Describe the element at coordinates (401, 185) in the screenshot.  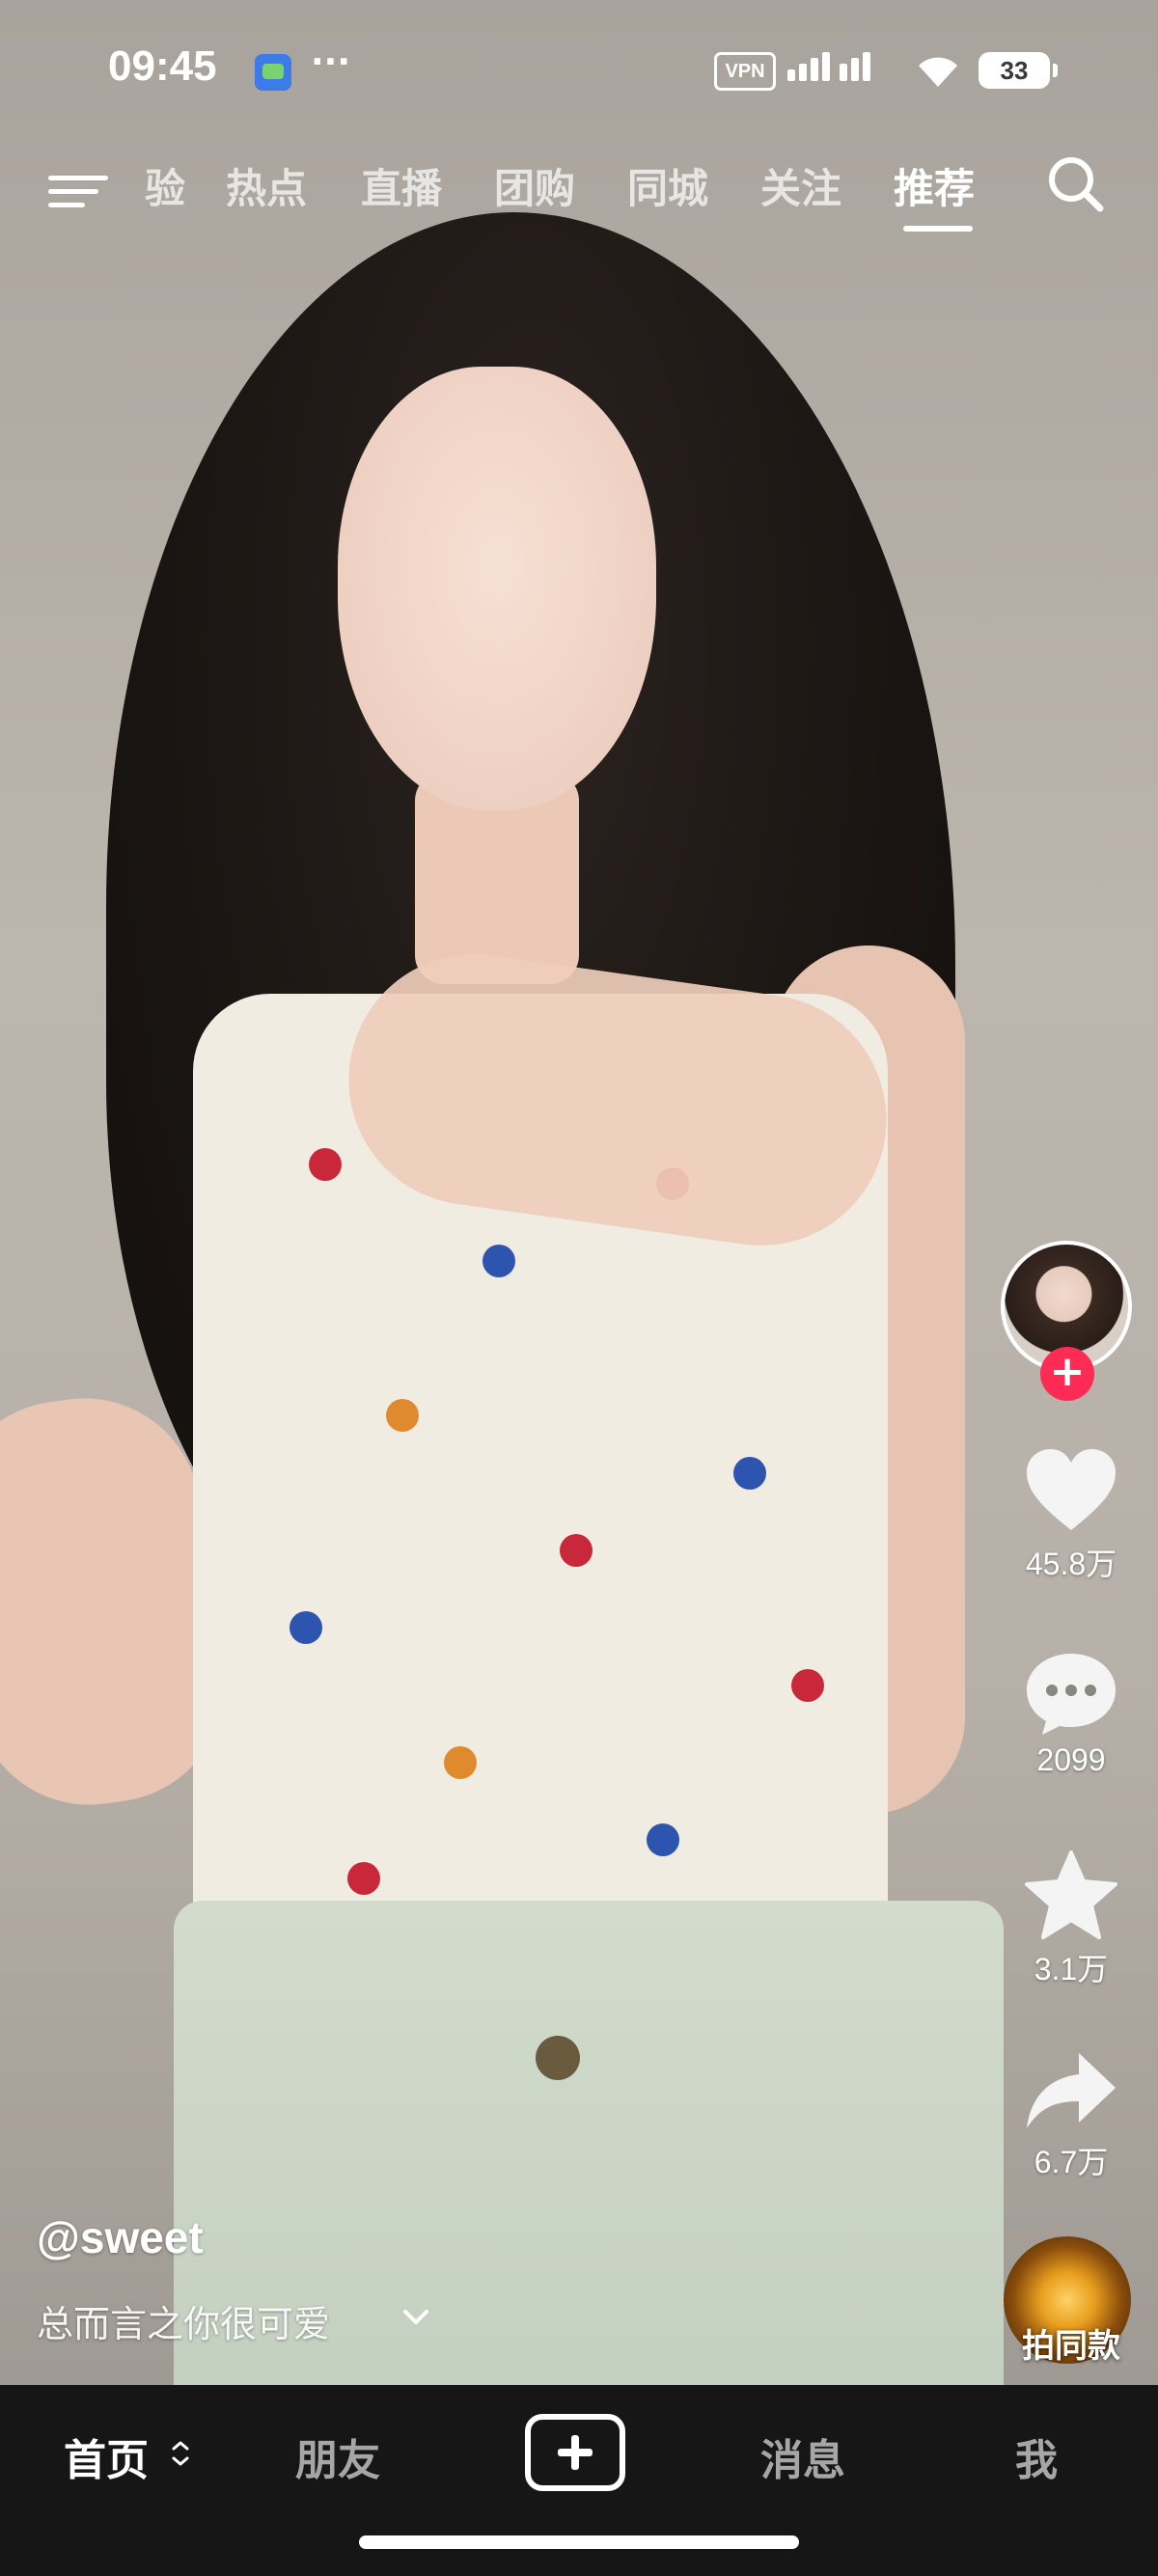
I see `tab-live: 直播` at that location.